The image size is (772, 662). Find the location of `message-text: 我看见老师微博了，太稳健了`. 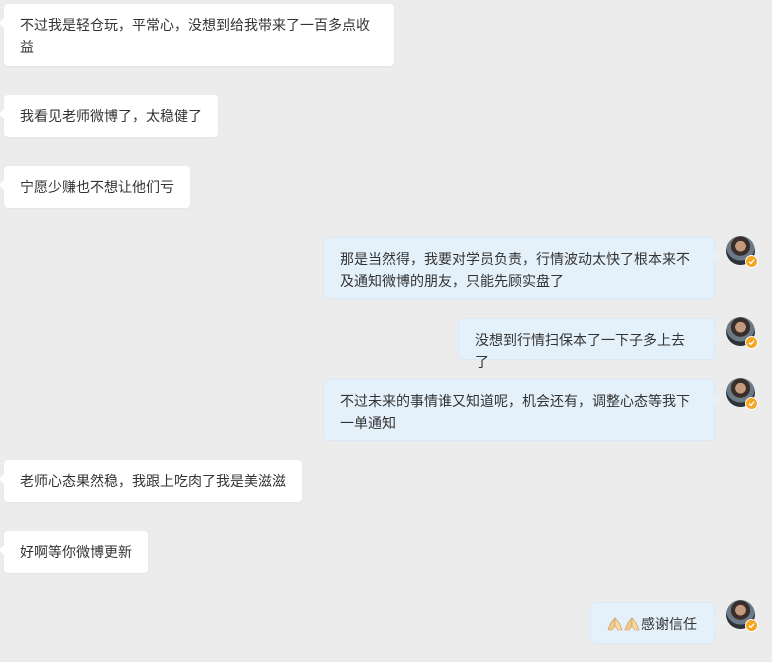

message-text: 我看见老师微博了，太稳健了 is located at coordinates (111, 117).